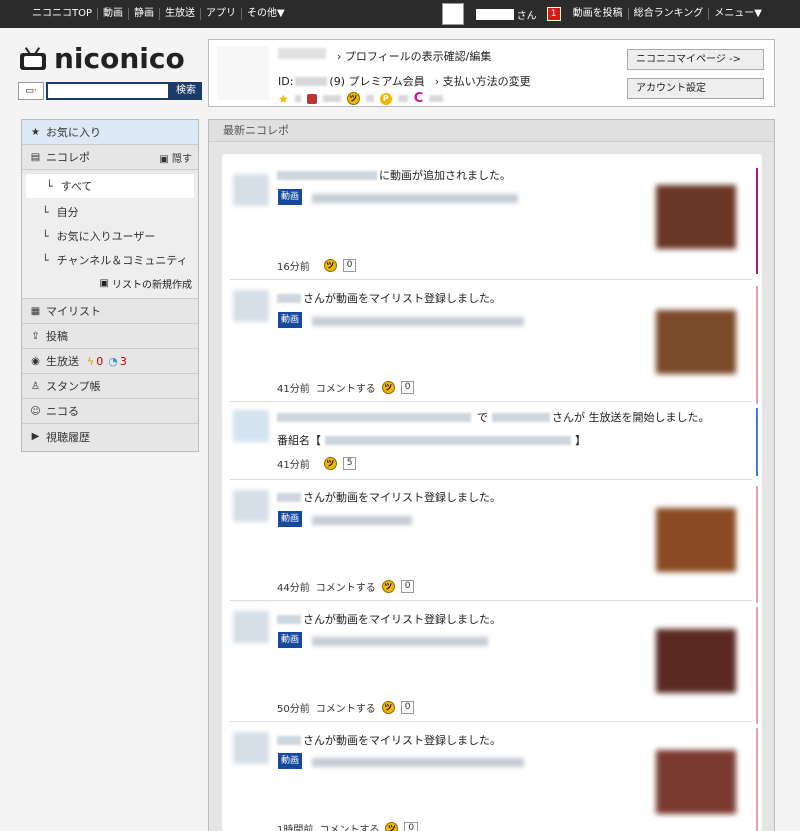 The image size is (800, 831). Describe the element at coordinates (374, 417) in the screenshot. I see `channel-name-redacted` at that location.